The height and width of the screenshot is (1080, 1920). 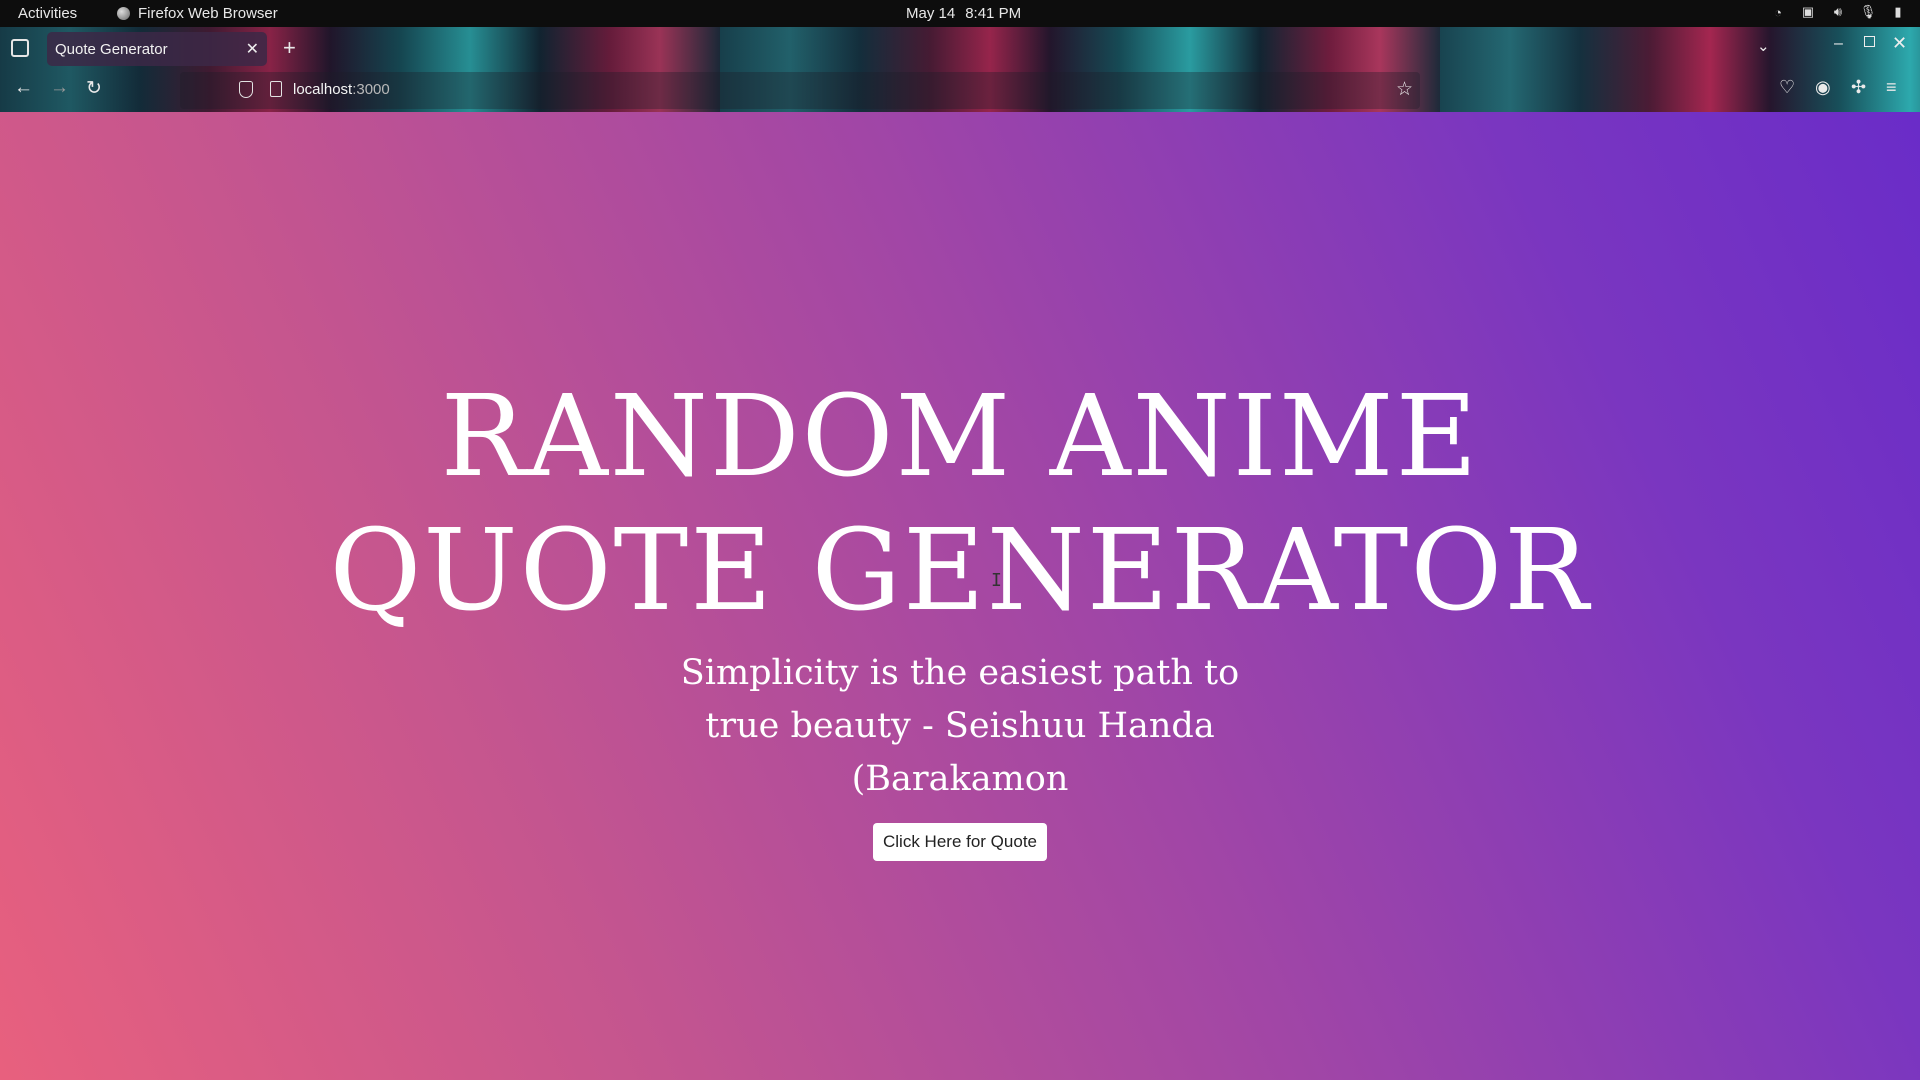 I want to click on page-info-icon, so click(x=276, y=89).